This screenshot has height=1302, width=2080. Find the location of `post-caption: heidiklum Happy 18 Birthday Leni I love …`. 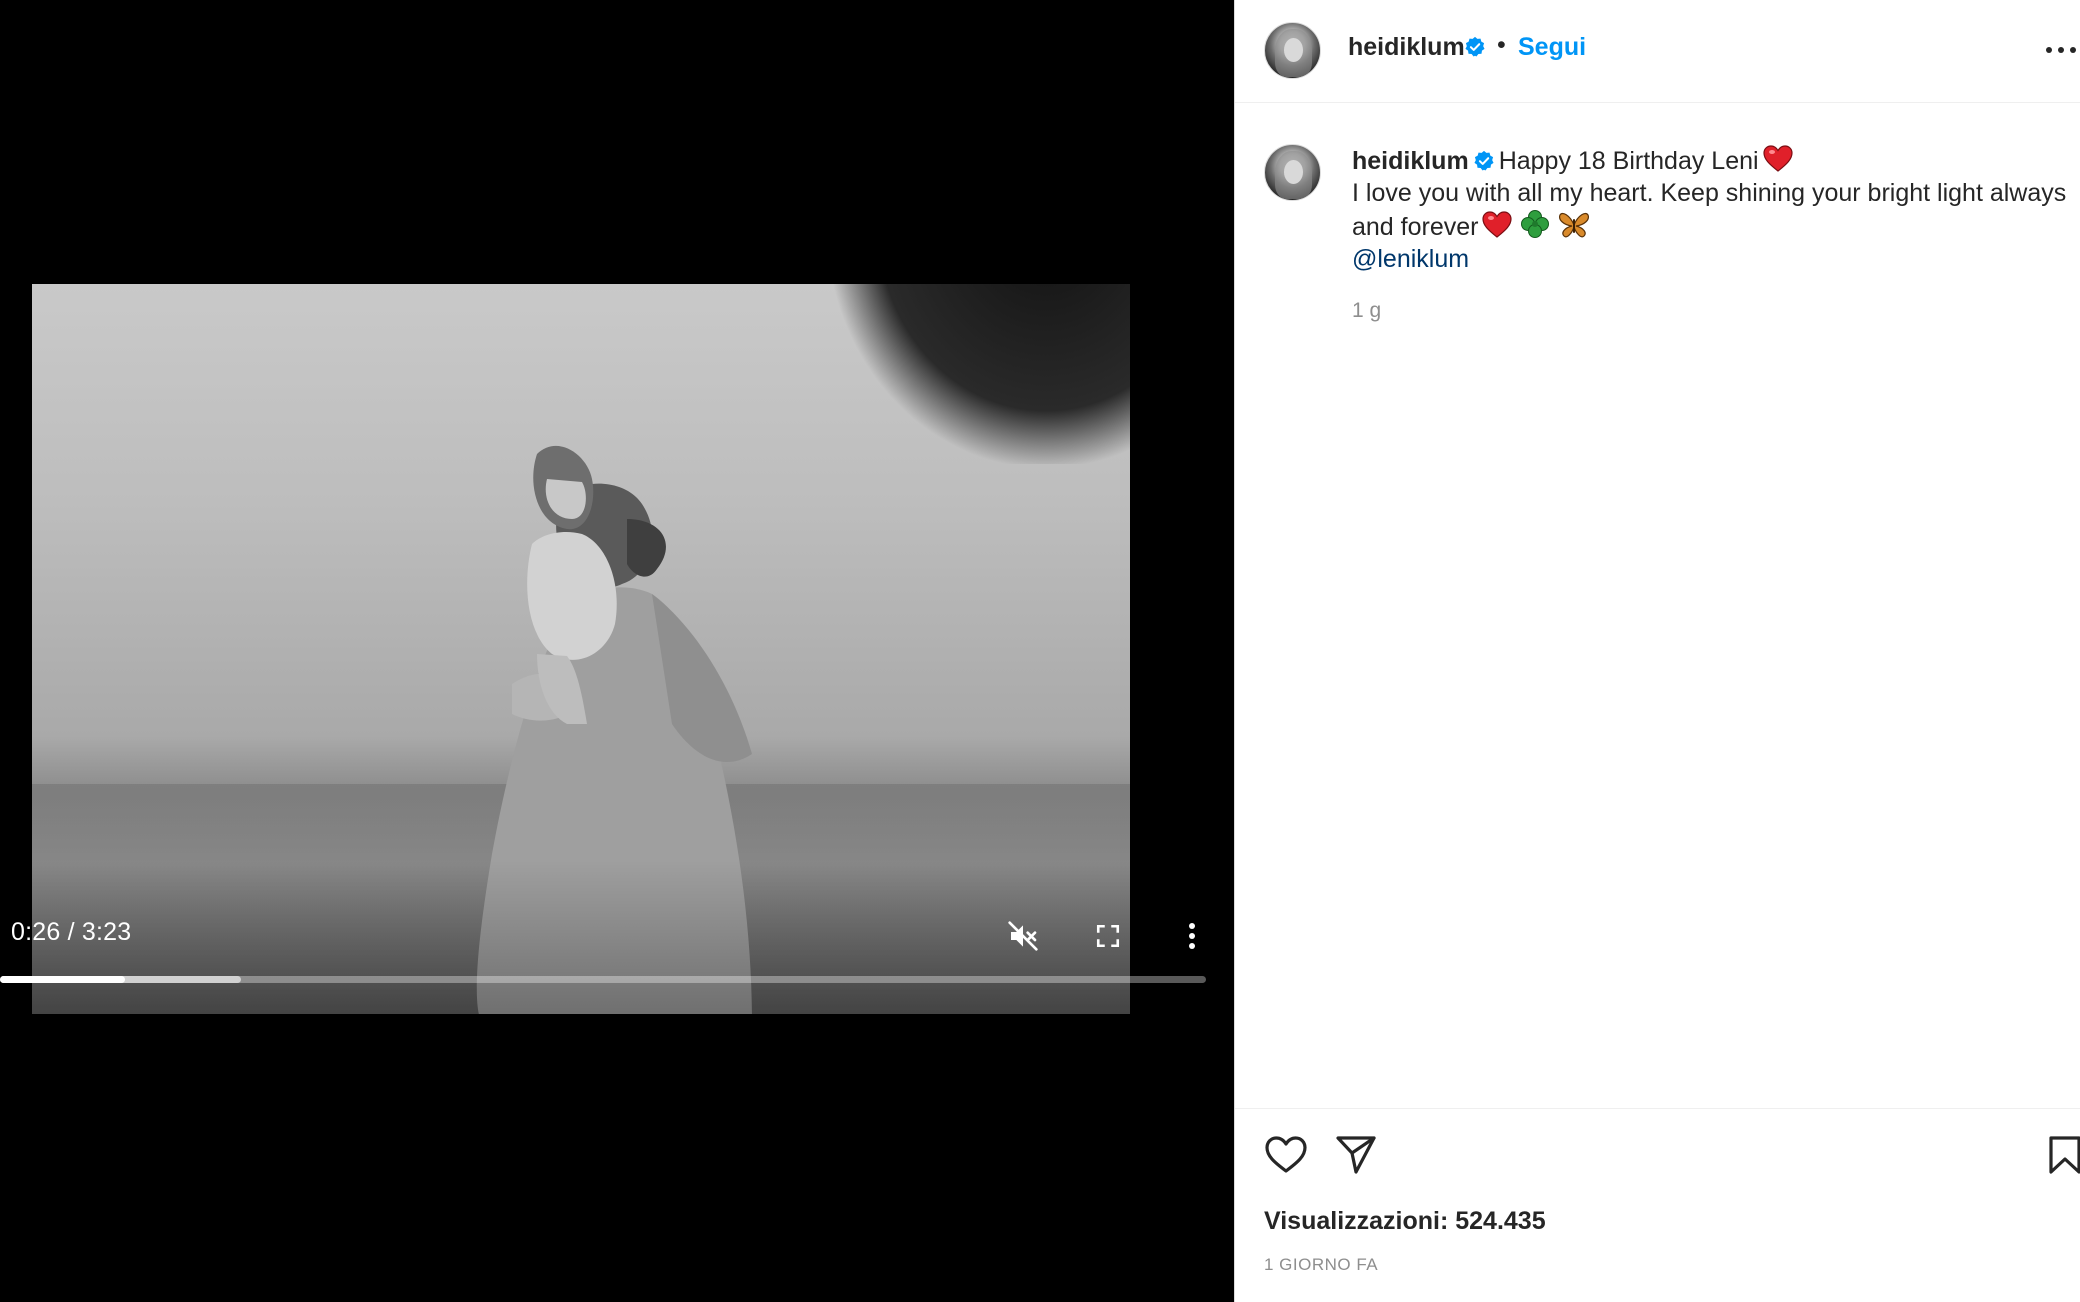

post-caption: heidiklum Happy 18 Birthday Leni I love … is located at coordinates (1712, 210).